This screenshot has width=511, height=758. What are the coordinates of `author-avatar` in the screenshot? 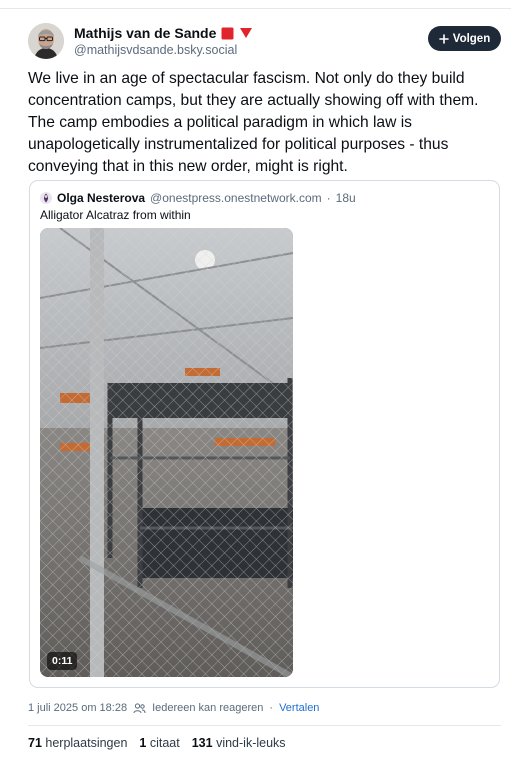 It's located at (46, 41).